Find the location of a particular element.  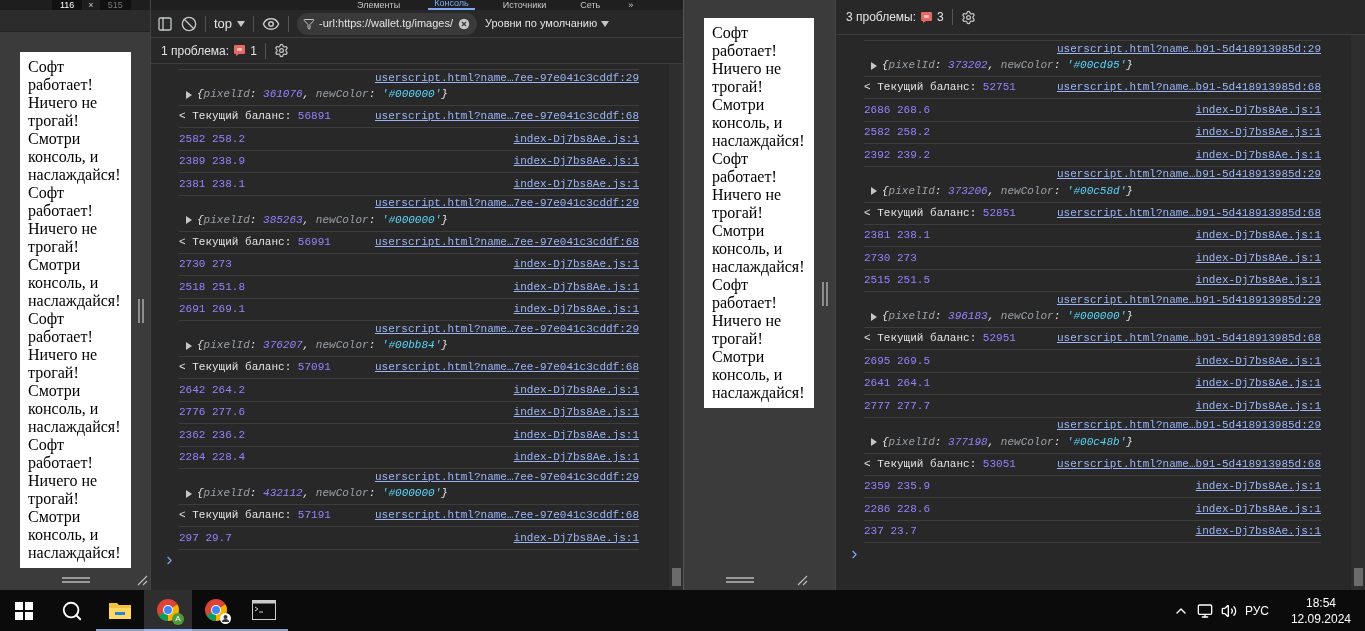

balance-message: < Текущий баланс: 53051 is located at coordinates (940, 464).